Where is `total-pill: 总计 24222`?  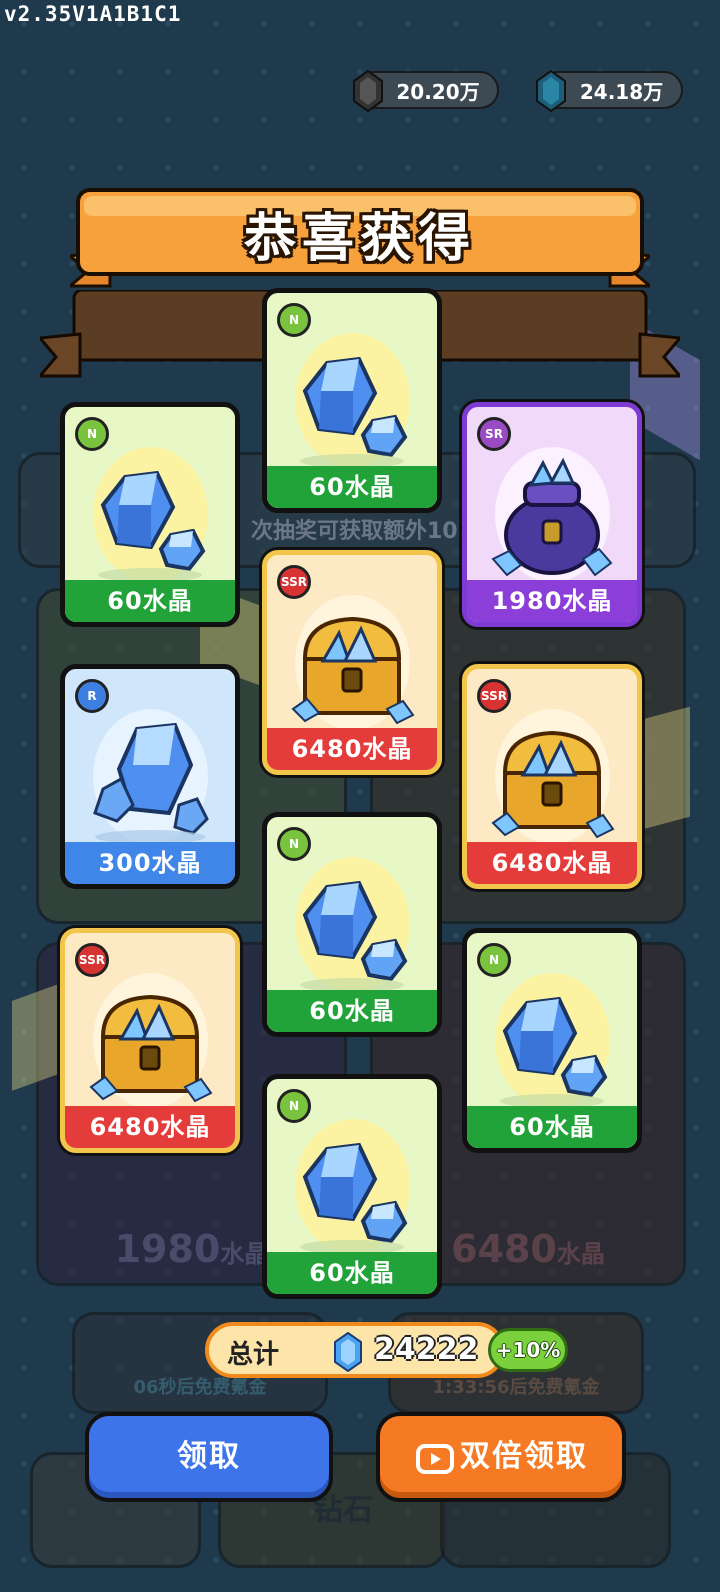
total-pill: 总计 24222 is located at coordinates (355, 1350).